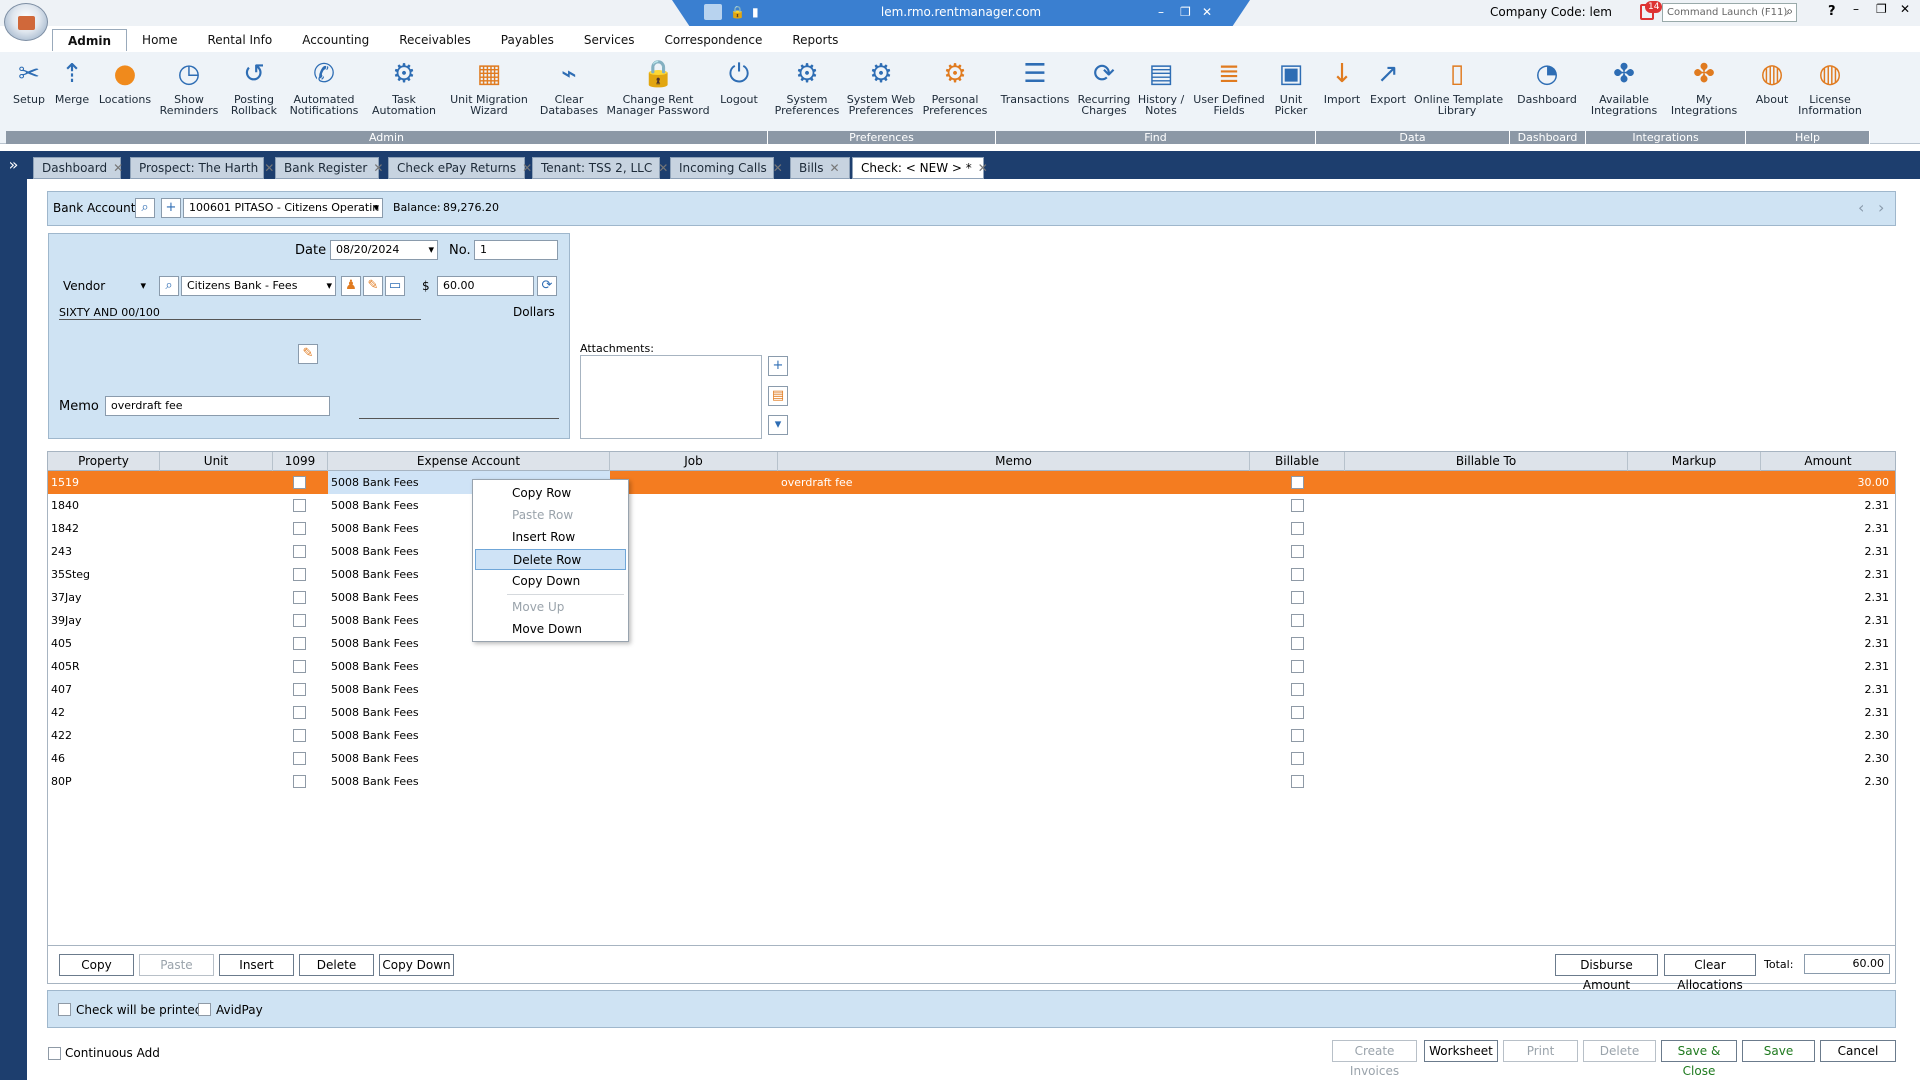 This screenshot has width=1920, height=1081. Describe the element at coordinates (815, 40) in the screenshot. I see `menu-tab-reports: Reports` at that location.